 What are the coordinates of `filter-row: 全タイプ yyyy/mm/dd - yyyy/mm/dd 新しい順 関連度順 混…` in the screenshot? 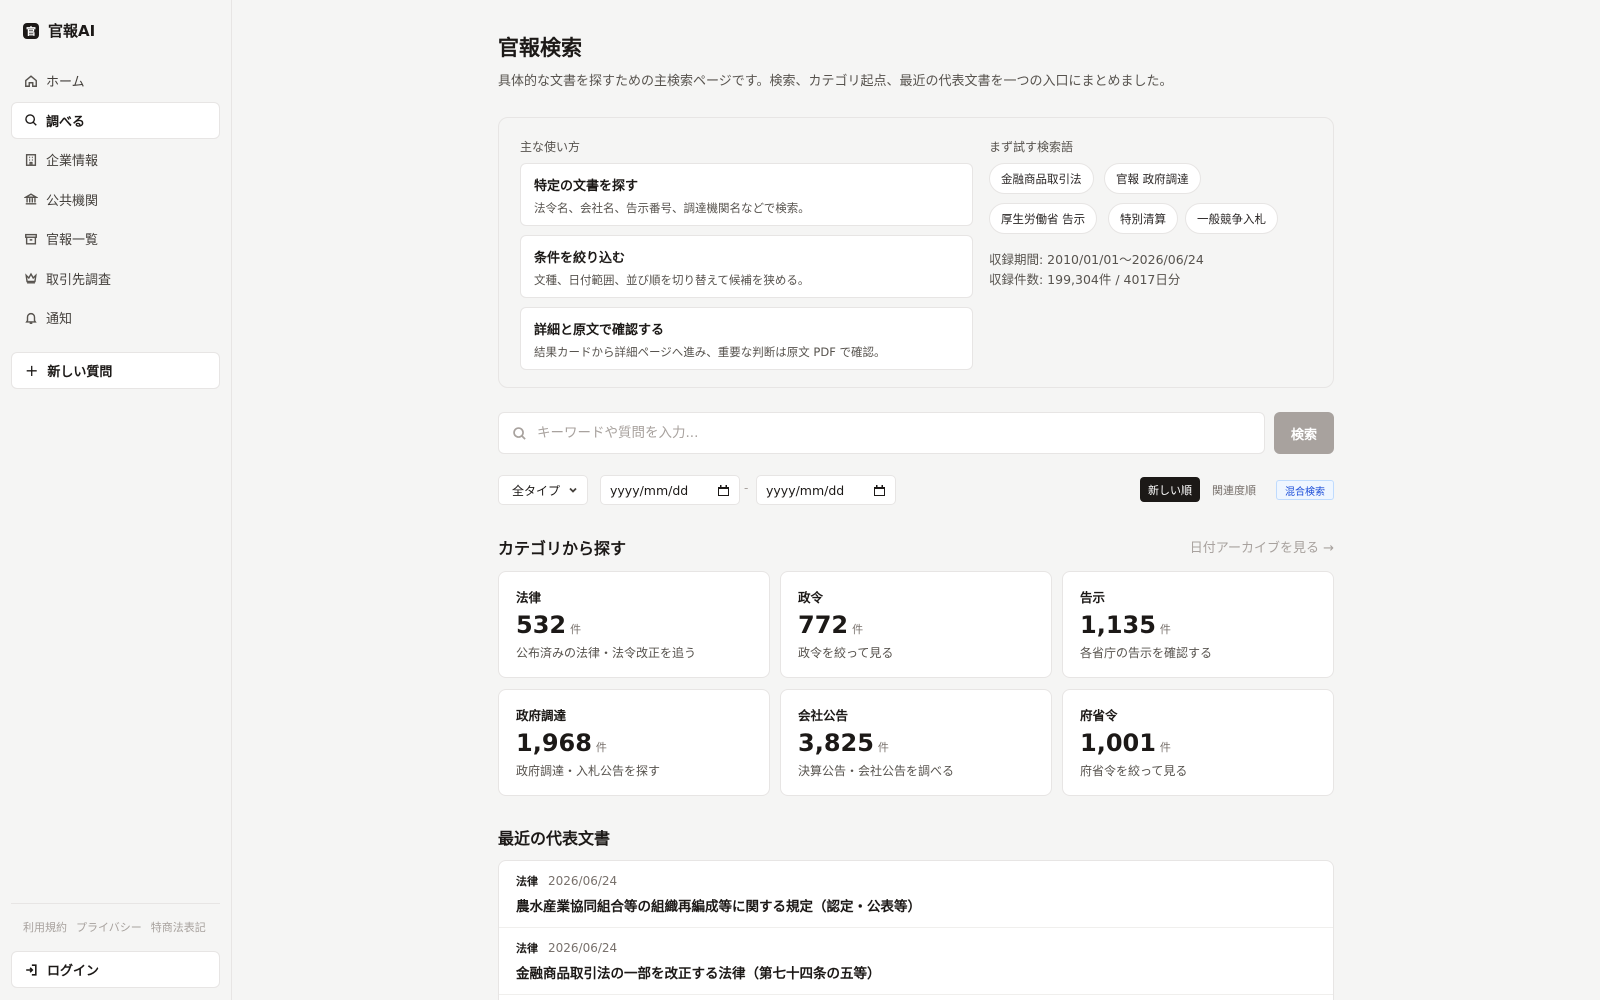 It's located at (916, 490).